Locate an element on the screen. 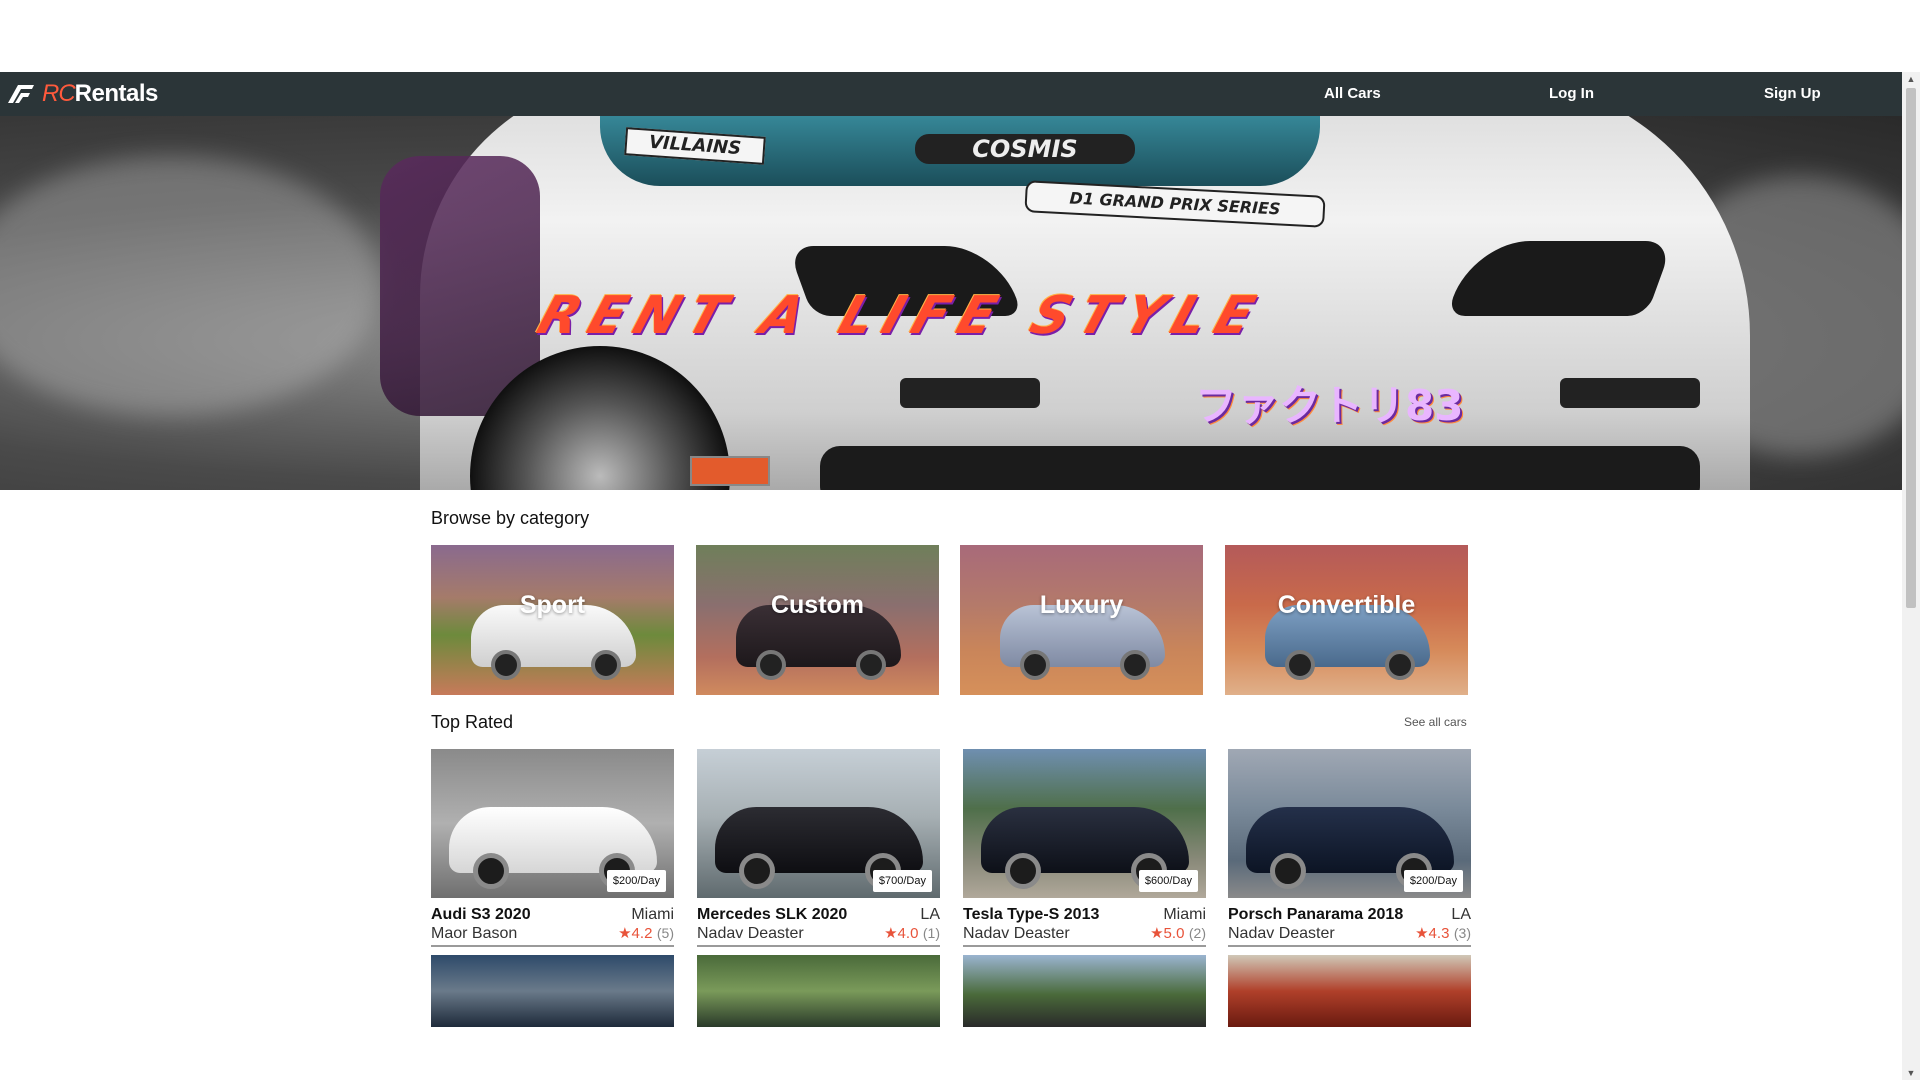  hero-slogan: RENT A LIFE STYLE is located at coordinates (901, 316).